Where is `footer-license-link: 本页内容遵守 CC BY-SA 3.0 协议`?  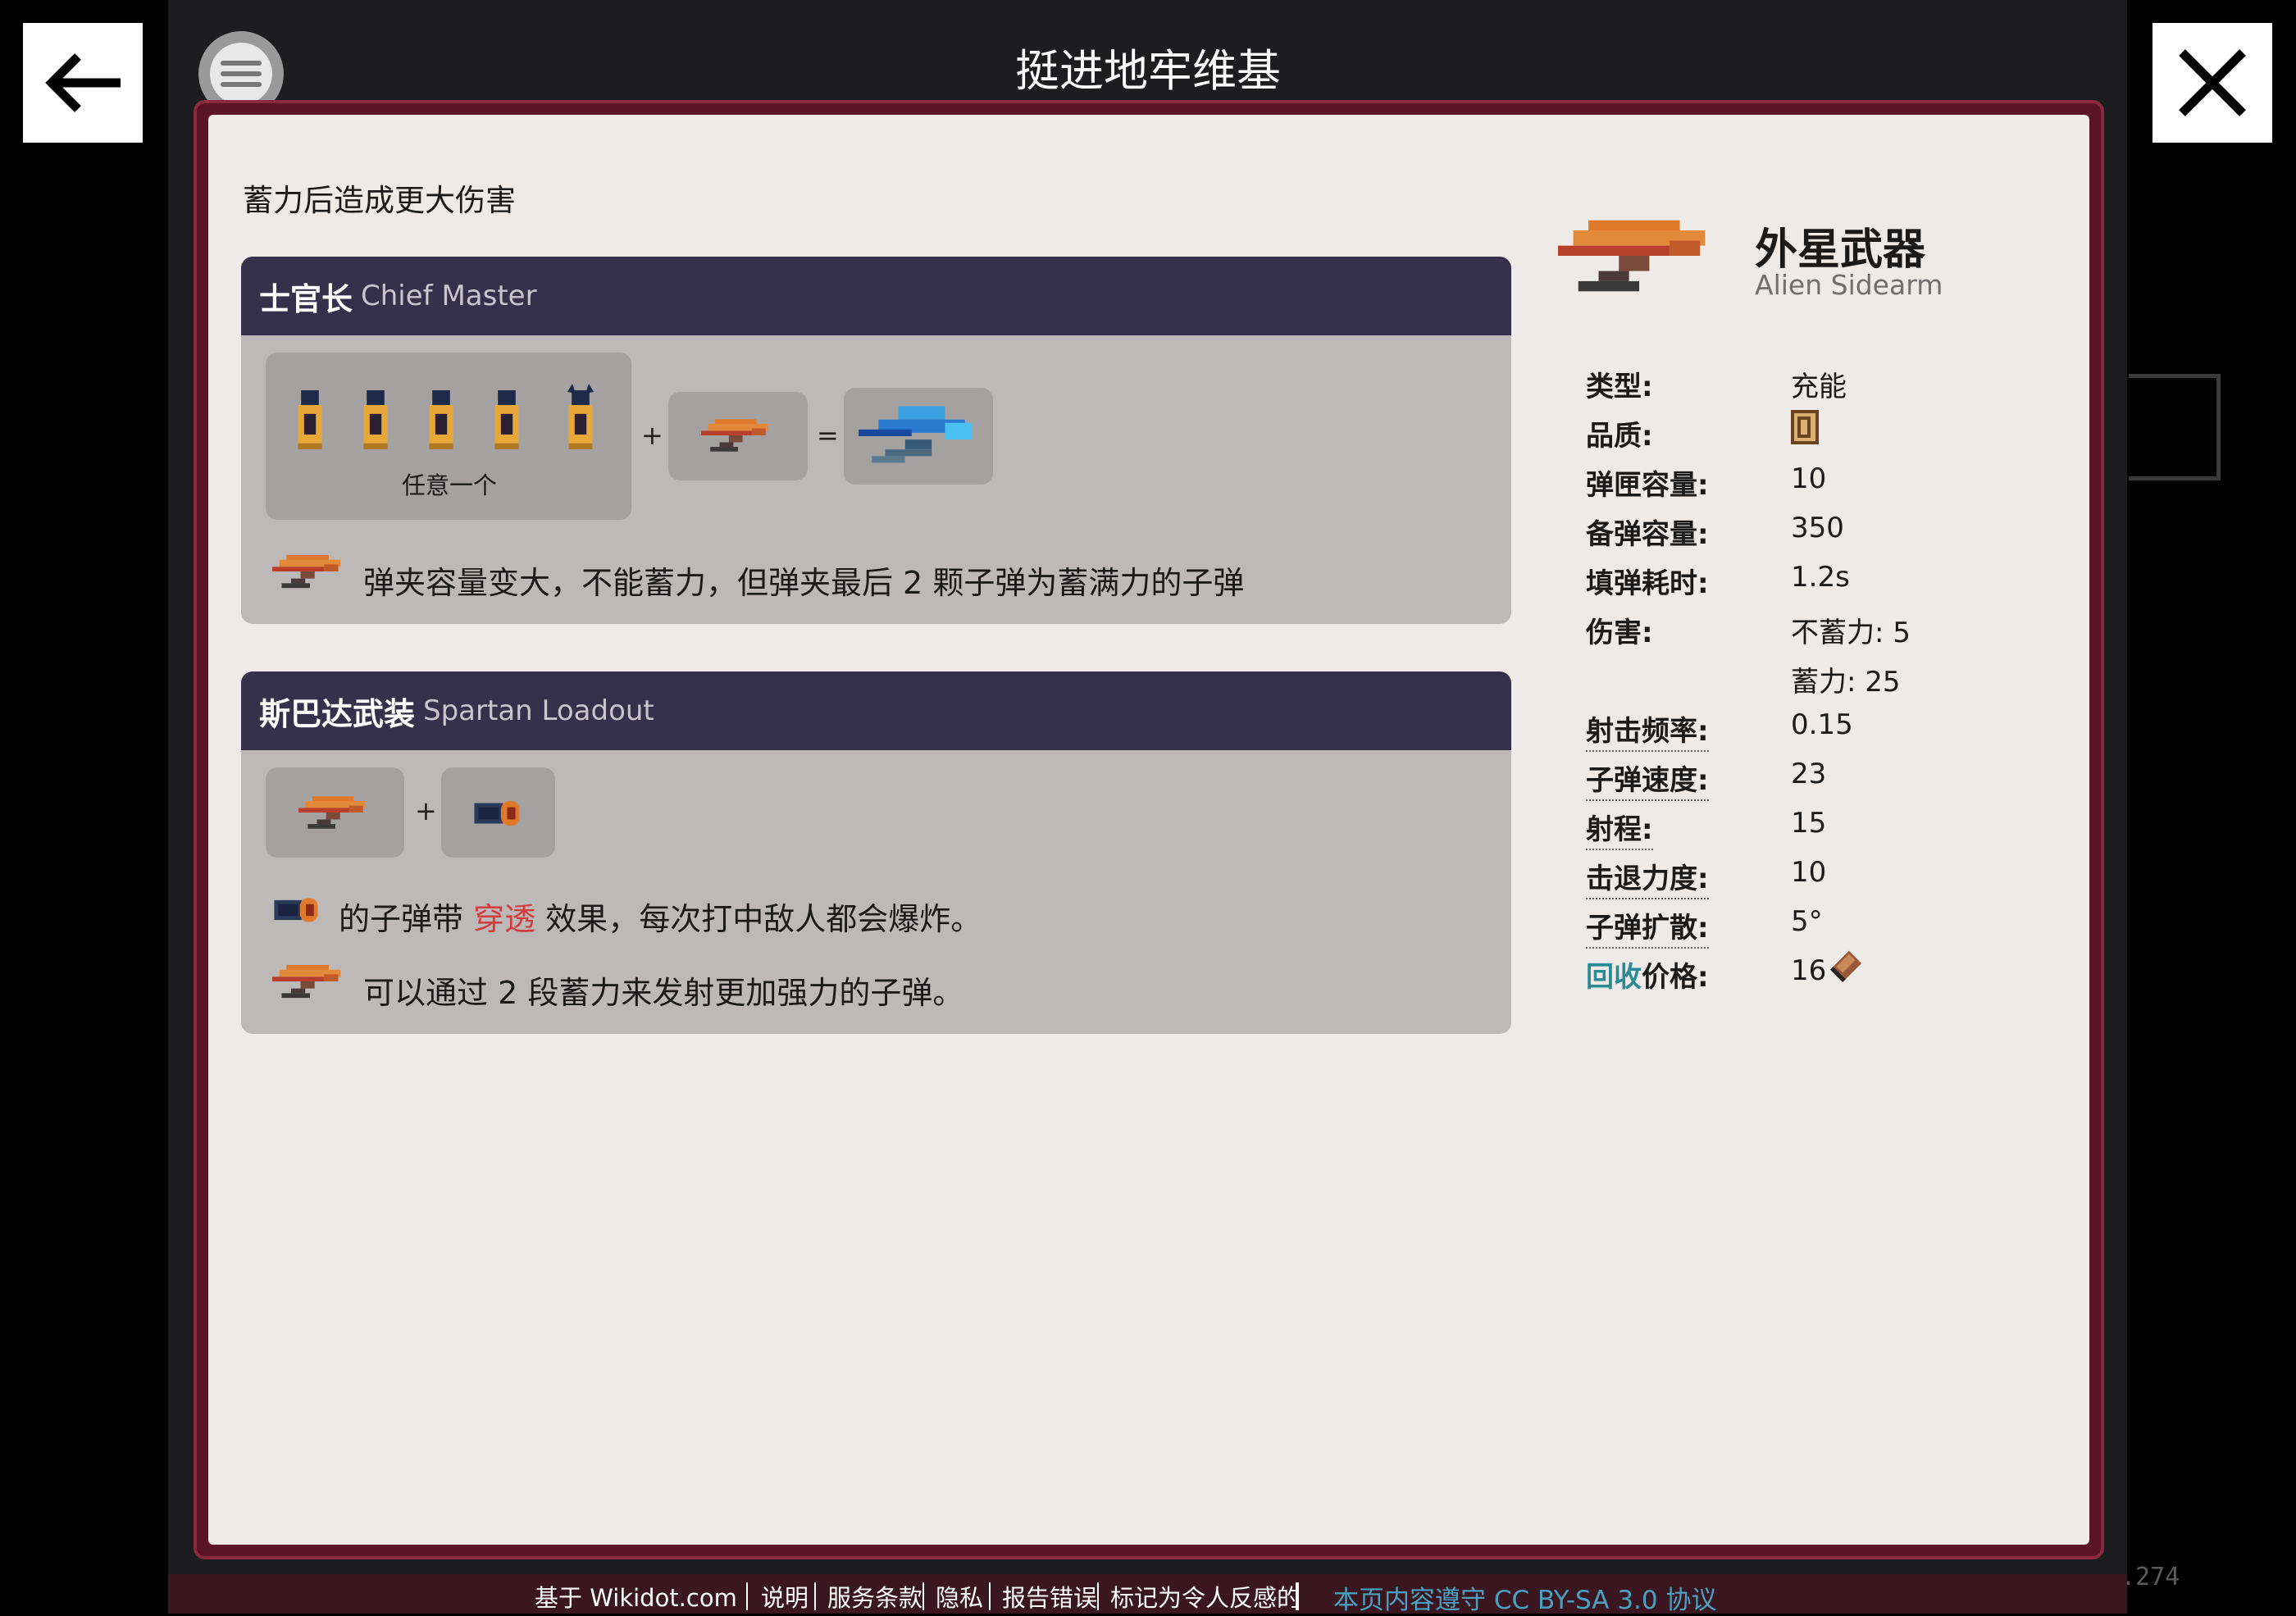
footer-license-link: 本页内容遵守 CC BY-SA 3.0 协议 is located at coordinates (1524, 1597).